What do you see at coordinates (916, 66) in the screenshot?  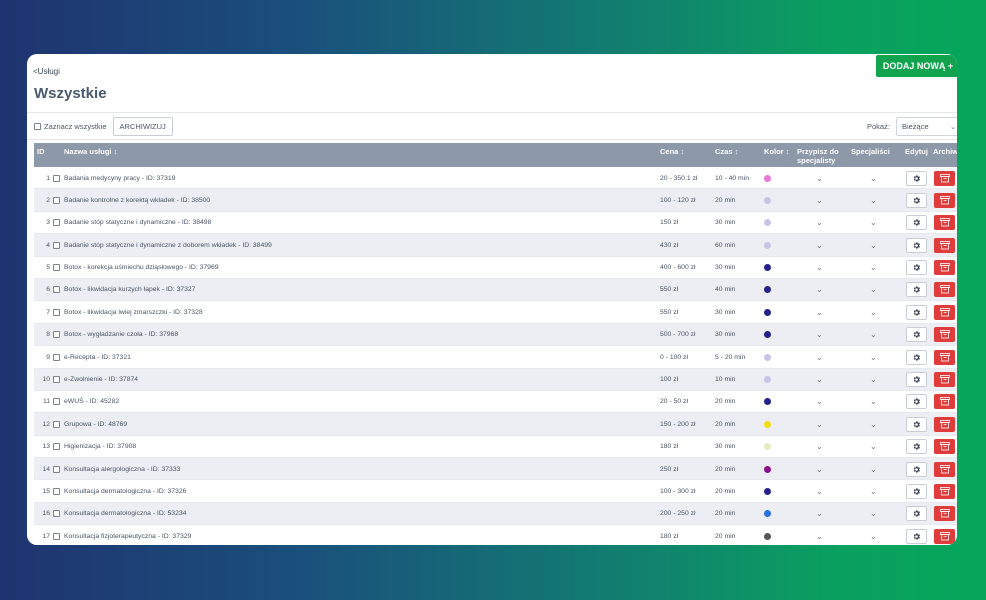 I see `add-new-button: DODAJ NOWĄ +` at bounding box center [916, 66].